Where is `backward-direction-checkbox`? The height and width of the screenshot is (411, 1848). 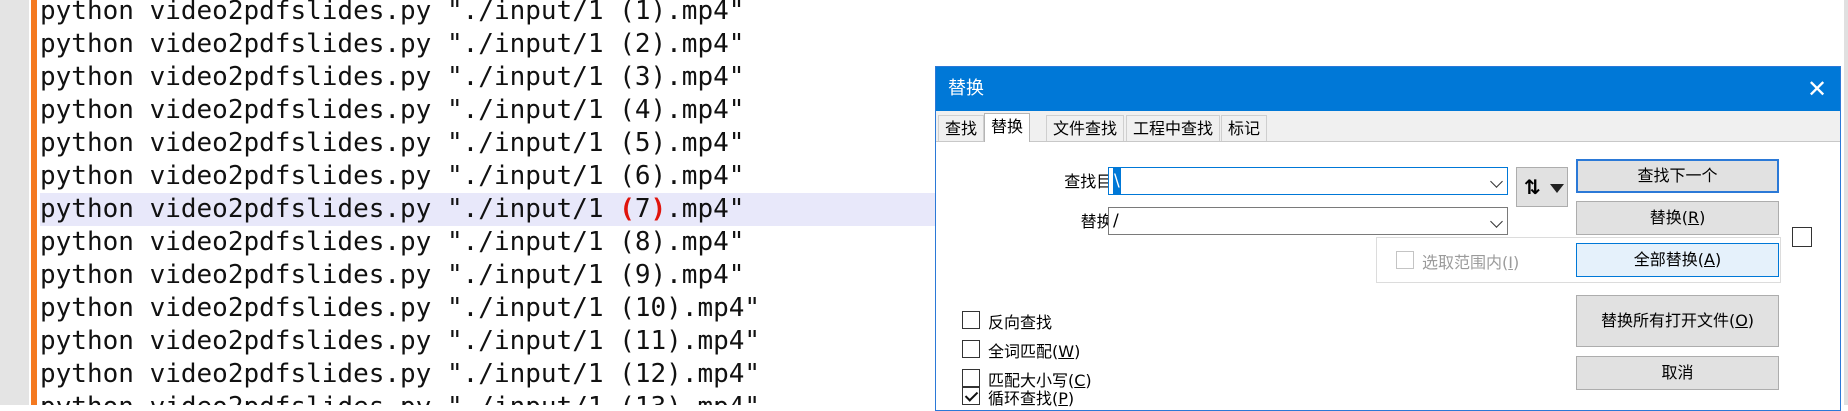
backward-direction-checkbox is located at coordinates (971, 320).